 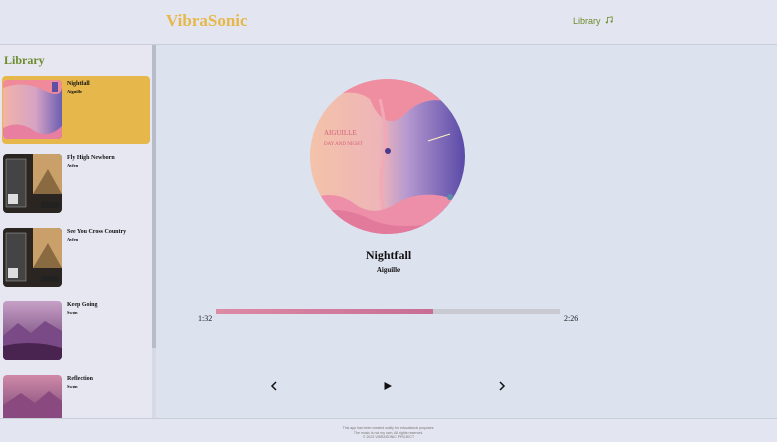 What do you see at coordinates (76, 110) in the screenshot?
I see `track-item-nightfall: Nightfall Aiguille` at bounding box center [76, 110].